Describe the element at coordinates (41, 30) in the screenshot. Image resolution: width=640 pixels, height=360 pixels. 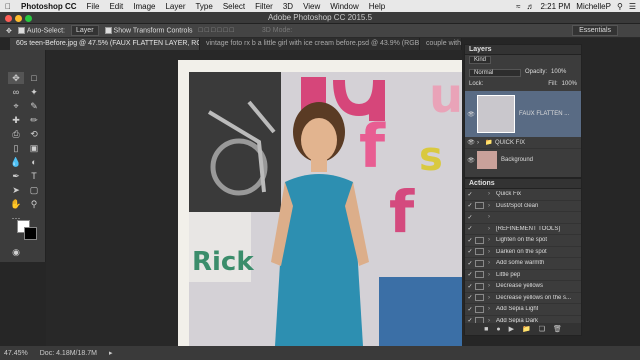
I see `auto-select-checkbox: Auto-Select:` at that location.